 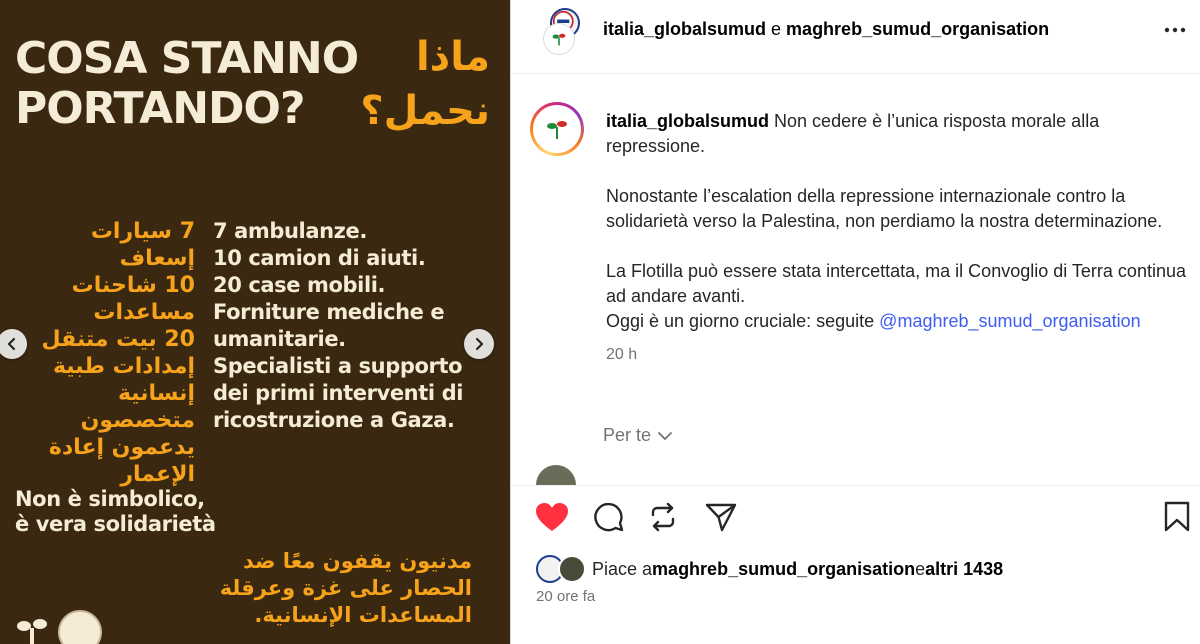 I want to click on list-line: متخصصون, so click(x=137, y=420).